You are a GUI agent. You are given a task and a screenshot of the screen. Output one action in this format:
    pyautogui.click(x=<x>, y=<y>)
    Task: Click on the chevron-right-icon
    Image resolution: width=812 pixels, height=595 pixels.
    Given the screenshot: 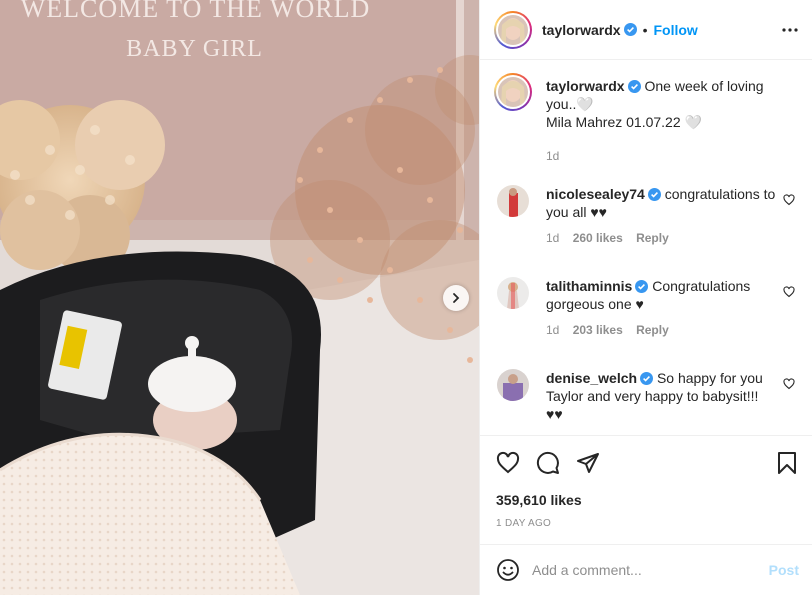 What is the action you would take?
    pyautogui.click(x=456, y=298)
    